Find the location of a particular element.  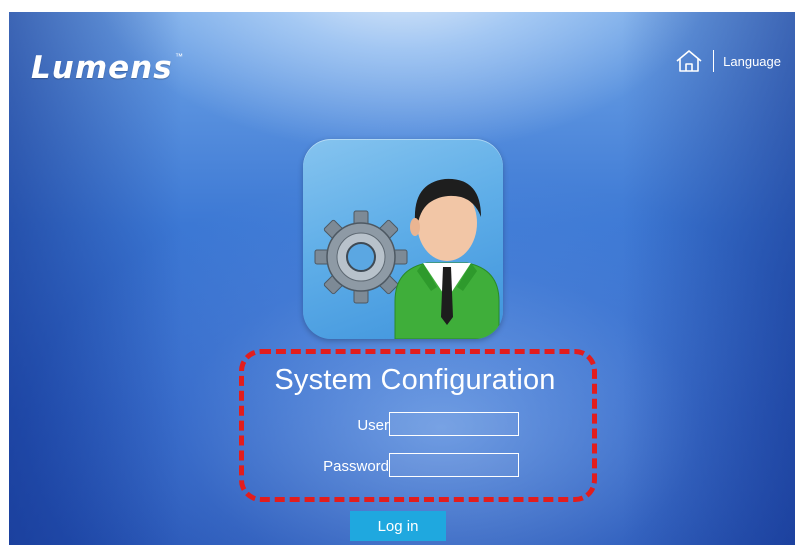

top-navigation: Language is located at coordinates (728, 61).